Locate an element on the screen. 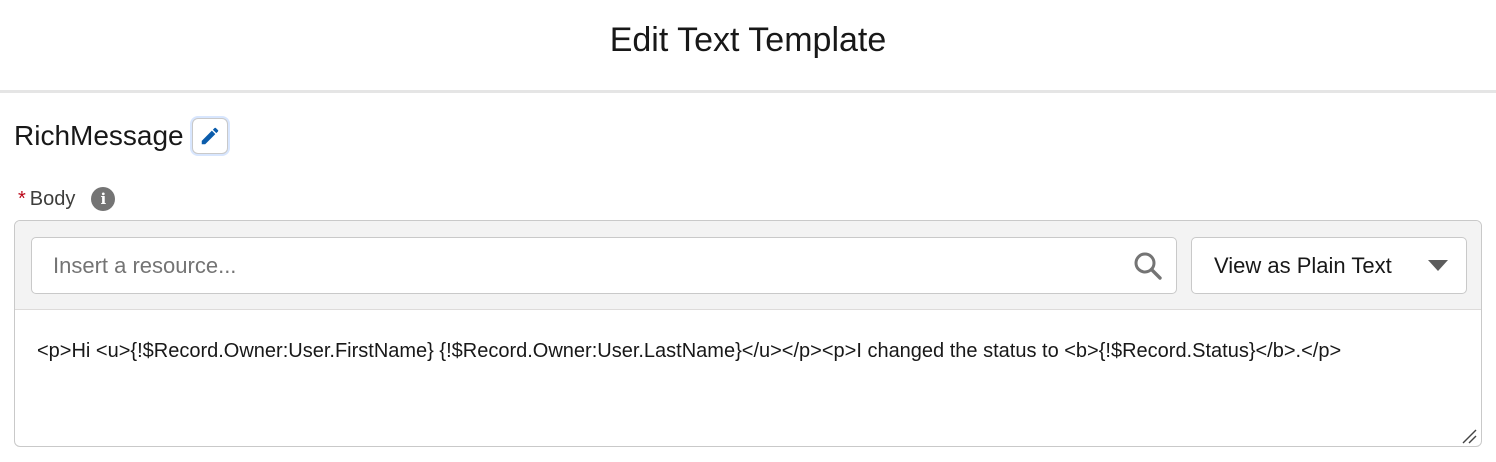 The height and width of the screenshot is (462, 1496). info-icon: i is located at coordinates (103, 199).